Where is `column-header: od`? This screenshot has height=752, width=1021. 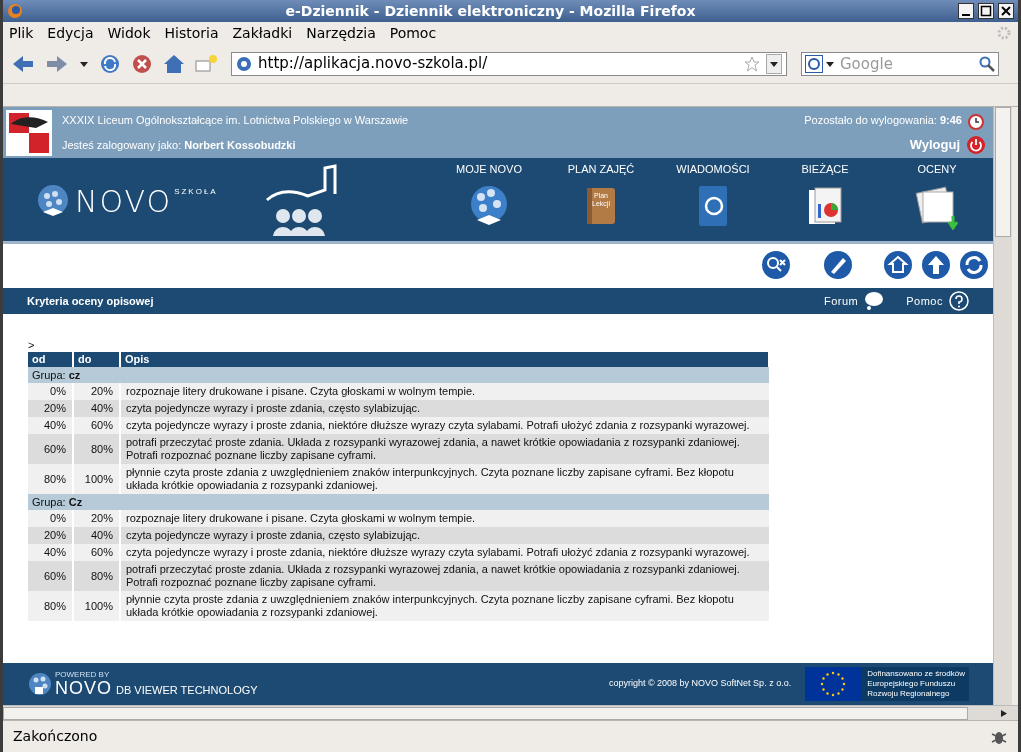
column-header: od is located at coordinates (50, 359).